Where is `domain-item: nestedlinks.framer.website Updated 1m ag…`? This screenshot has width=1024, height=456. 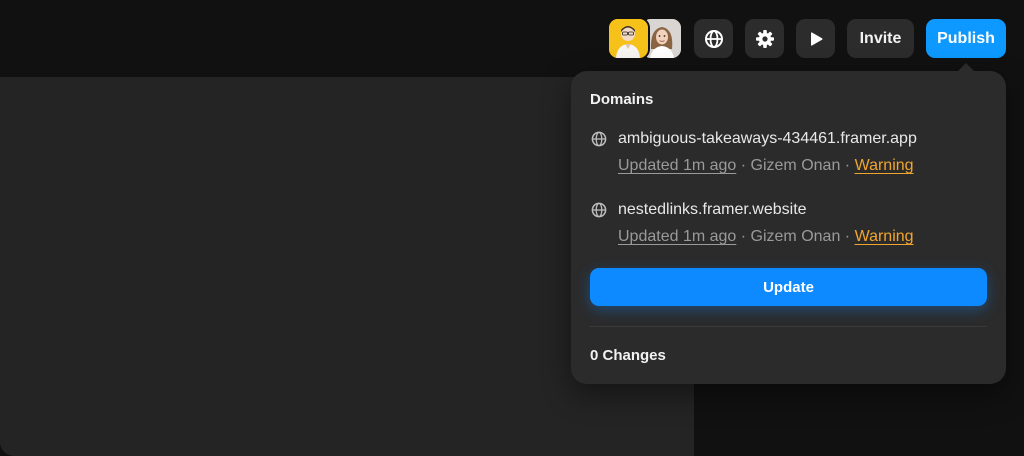 domain-item: nestedlinks.framer.website Updated 1m ag… is located at coordinates (790, 222).